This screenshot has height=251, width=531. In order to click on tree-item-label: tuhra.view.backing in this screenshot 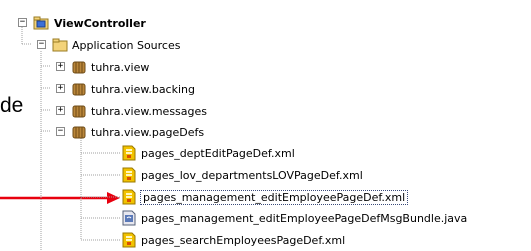, I will do `click(143, 89)`.